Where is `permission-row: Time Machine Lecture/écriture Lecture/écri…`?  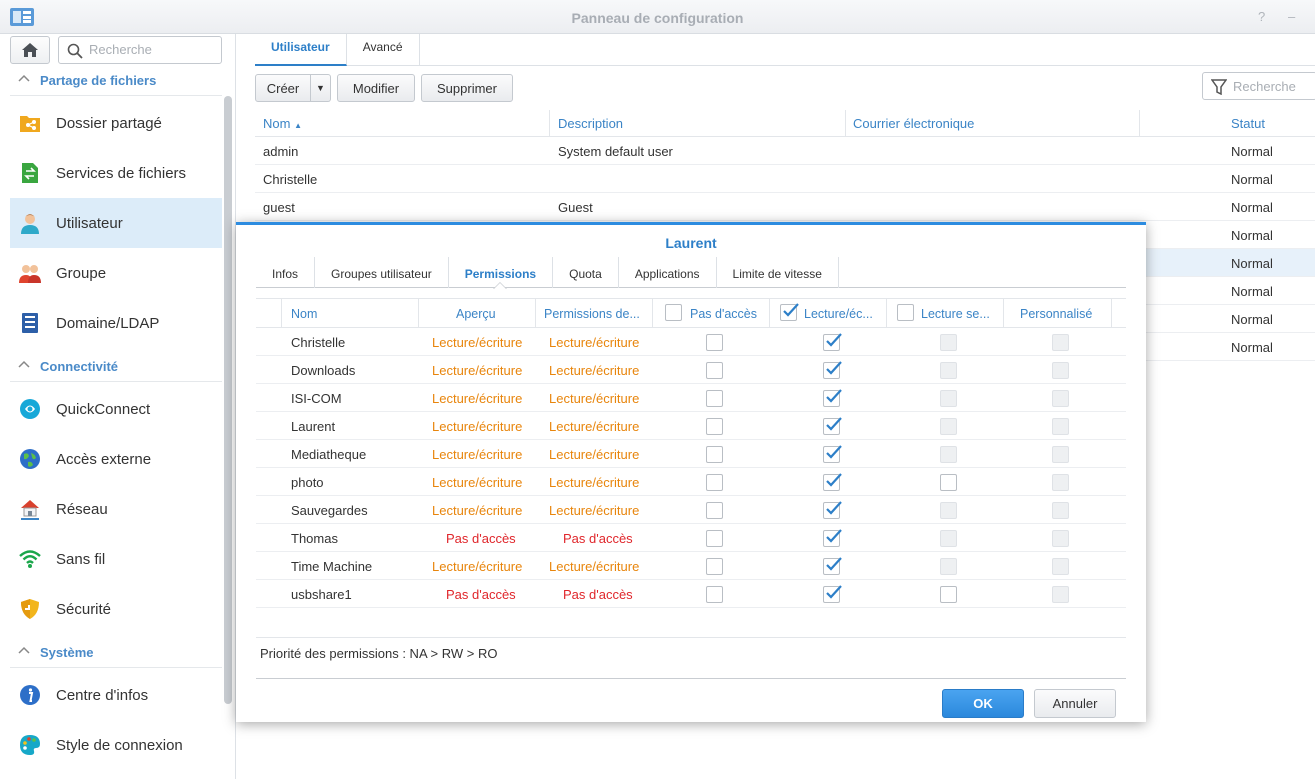 permission-row: Time Machine Lecture/écriture Lecture/écri… is located at coordinates (691, 566).